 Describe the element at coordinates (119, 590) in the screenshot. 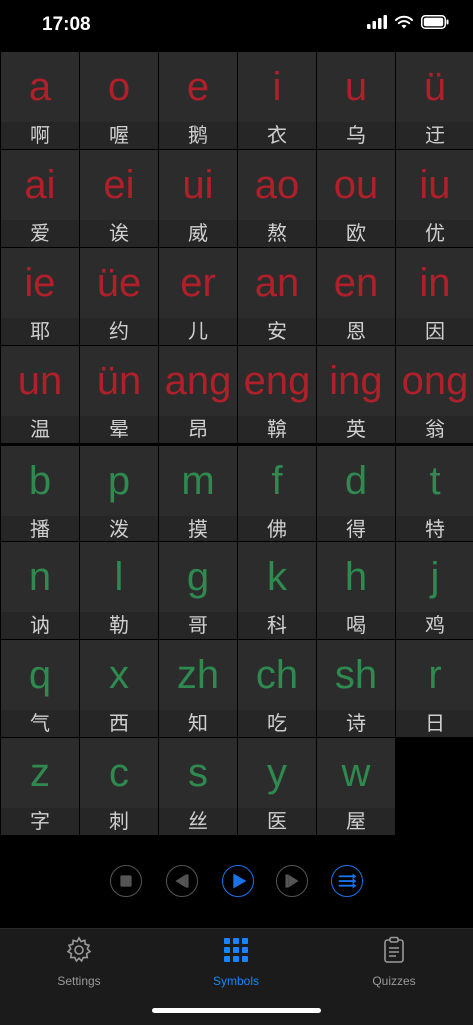

I see `symbol-cell: l勒` at that location.